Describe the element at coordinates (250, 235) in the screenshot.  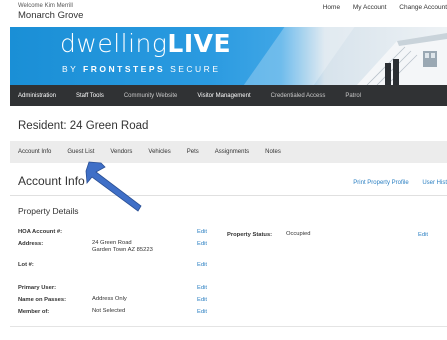
I see `property-status-label: Property Status:` at that location.